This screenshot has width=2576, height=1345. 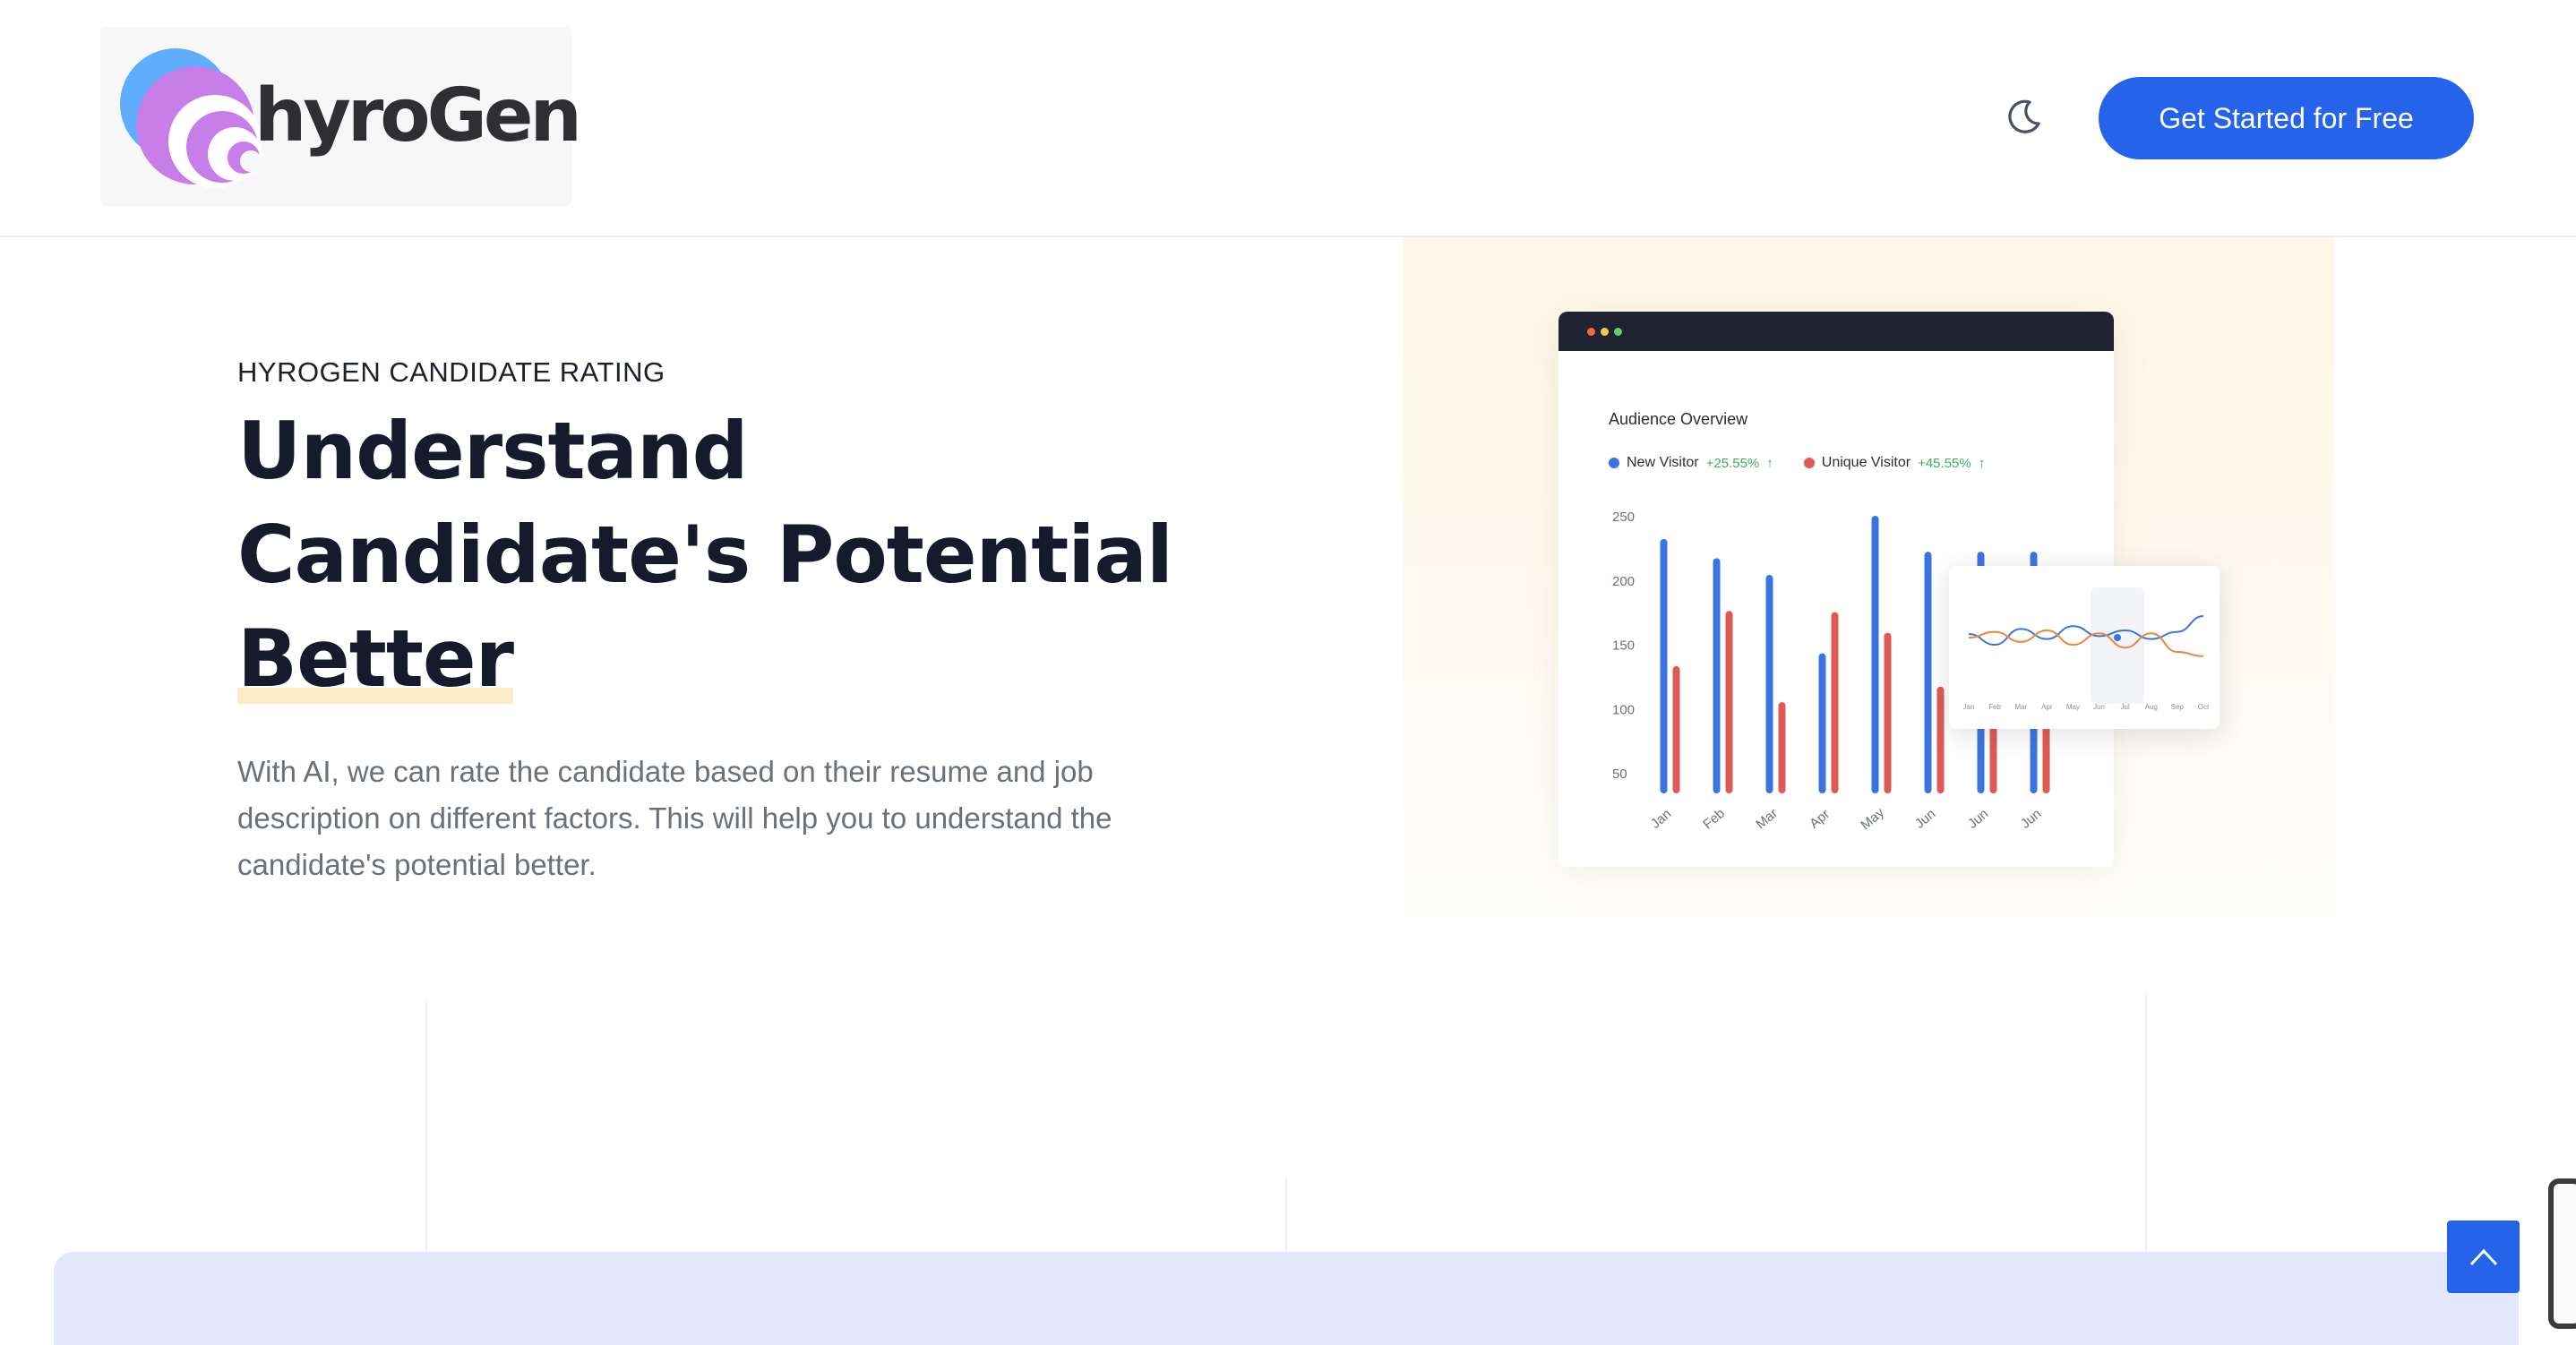 I want to click on line-chart: Jan Feb Mar Apr May Jun Jul Aug Sep Oct, so click(x=2086, y=649).